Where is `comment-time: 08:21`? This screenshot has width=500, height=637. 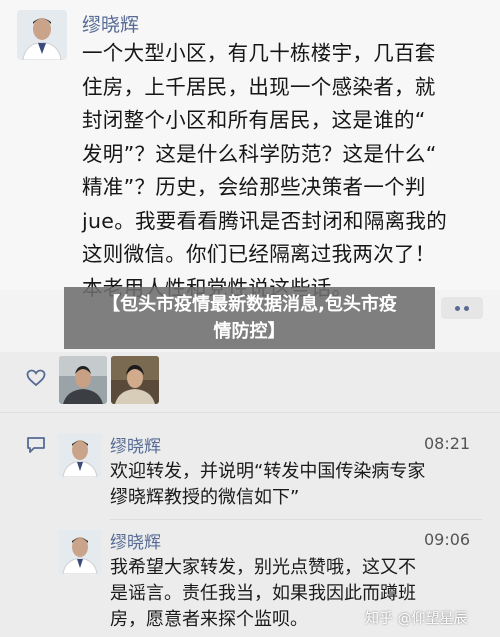 comment-time: 08:21 is located at coordinates (447, 443).